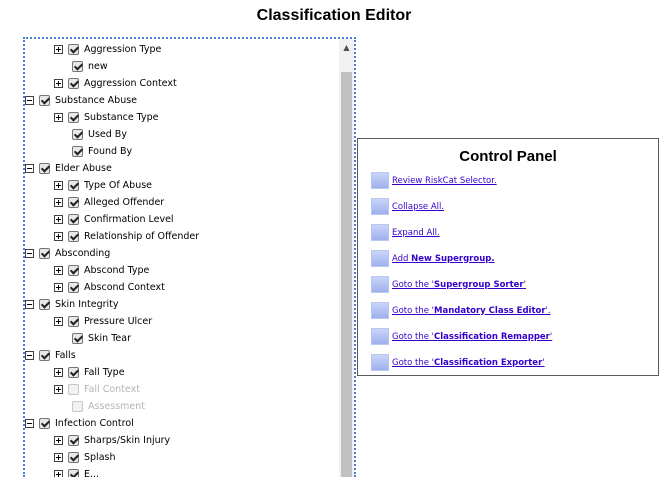 This screenshot has height=477, width=668. What do you see at coordinates (72, 304) in the screenshot?
I see `tree-node: Skin Integrity` at bounding box center [72, 304].